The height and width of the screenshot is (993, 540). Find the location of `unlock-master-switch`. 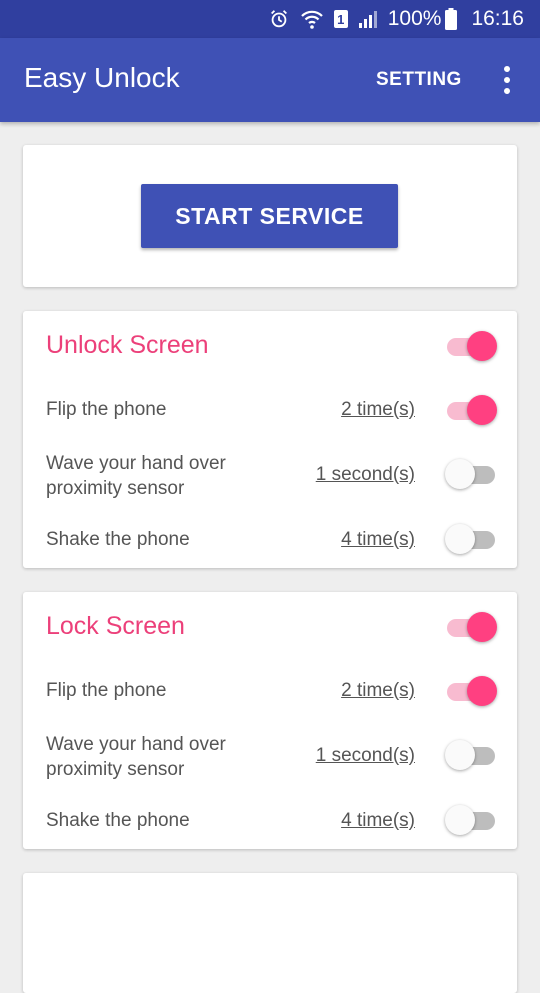

unlock-master-switch is located at coordinates (471, 345).